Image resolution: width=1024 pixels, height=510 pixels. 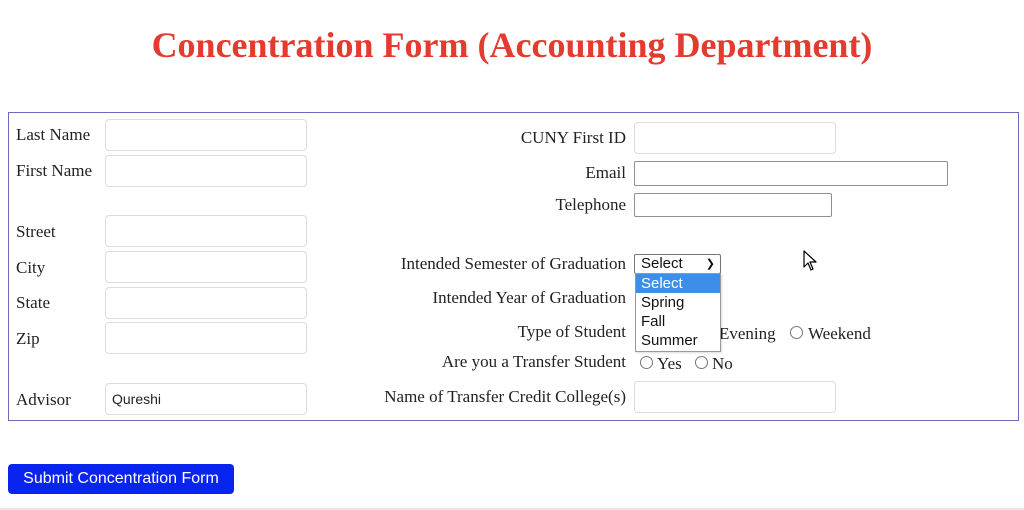 I want to click on cuny-id-label: CUNY First ID, so click(x=573, y=137).